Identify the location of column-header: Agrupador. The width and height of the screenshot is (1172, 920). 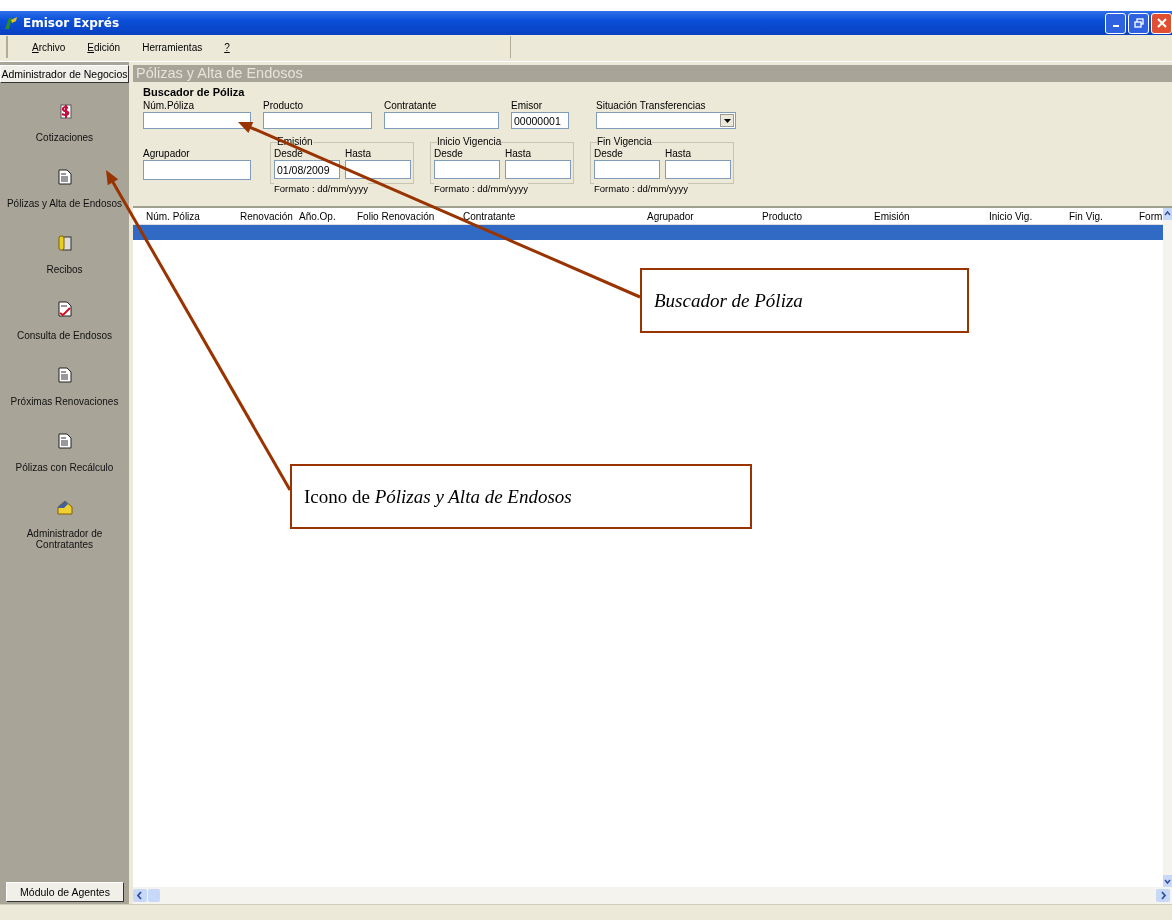
(704, 216).